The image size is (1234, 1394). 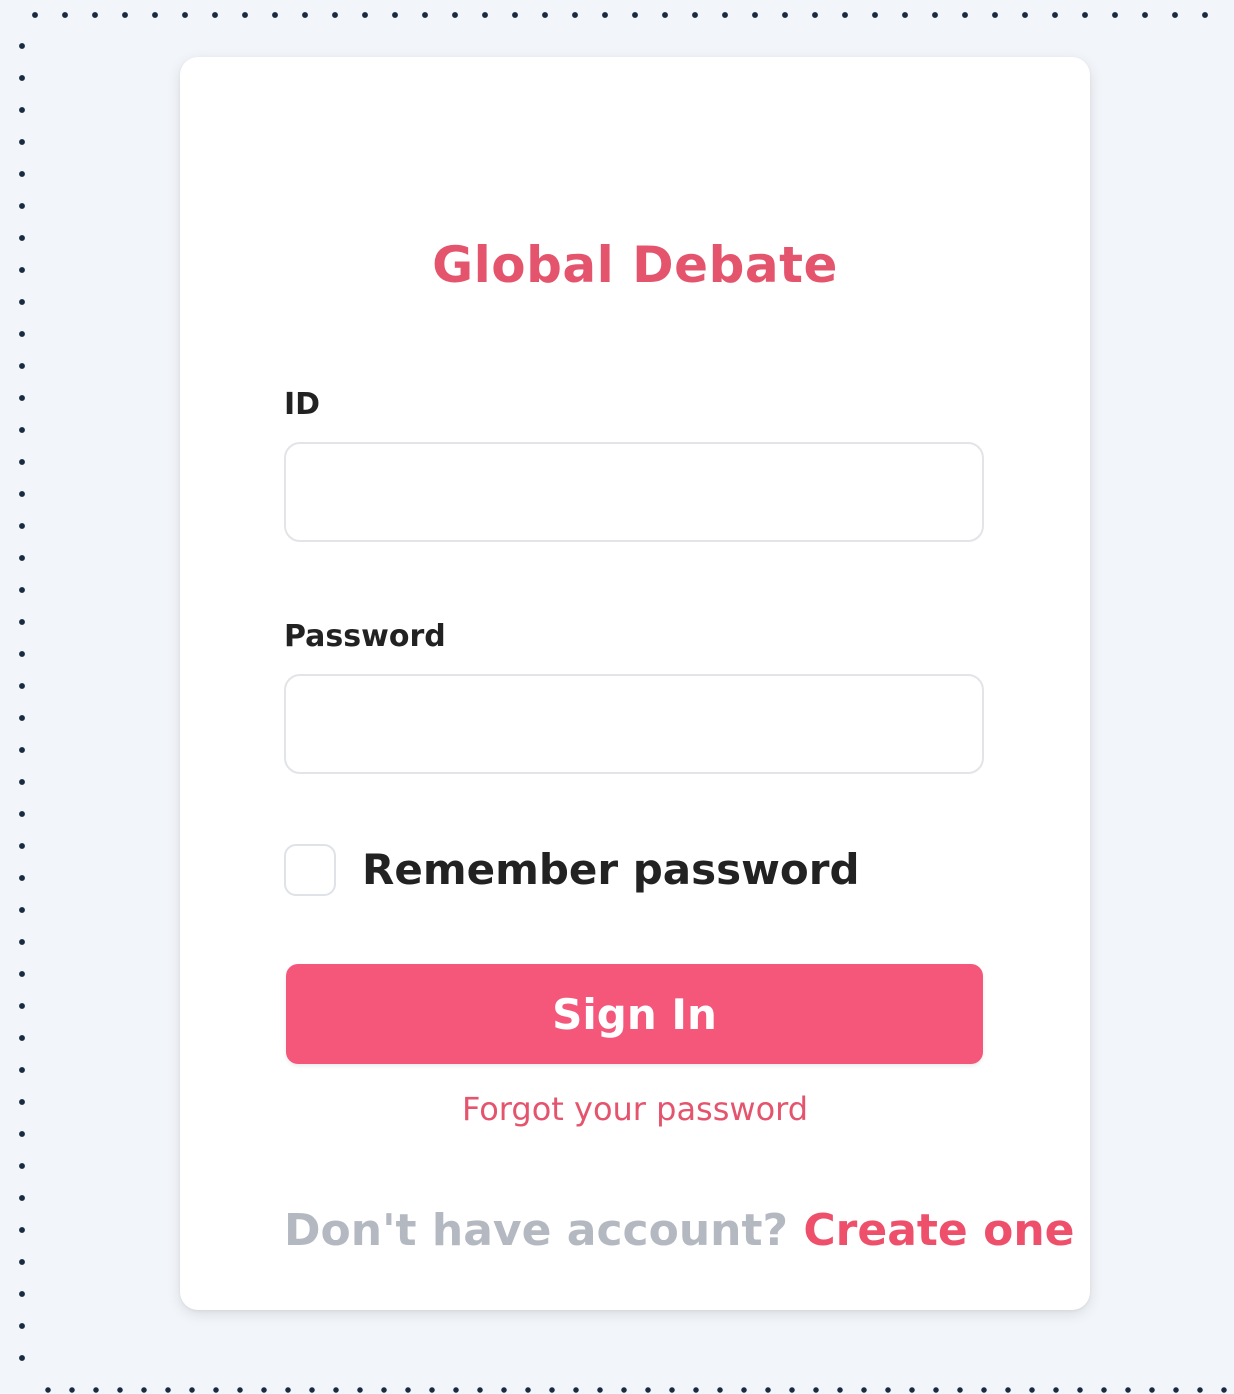 What do you see at coordinates (22, 708) in the screenshot?
I see `dotted-border-left` at bounding box center [22, 708].